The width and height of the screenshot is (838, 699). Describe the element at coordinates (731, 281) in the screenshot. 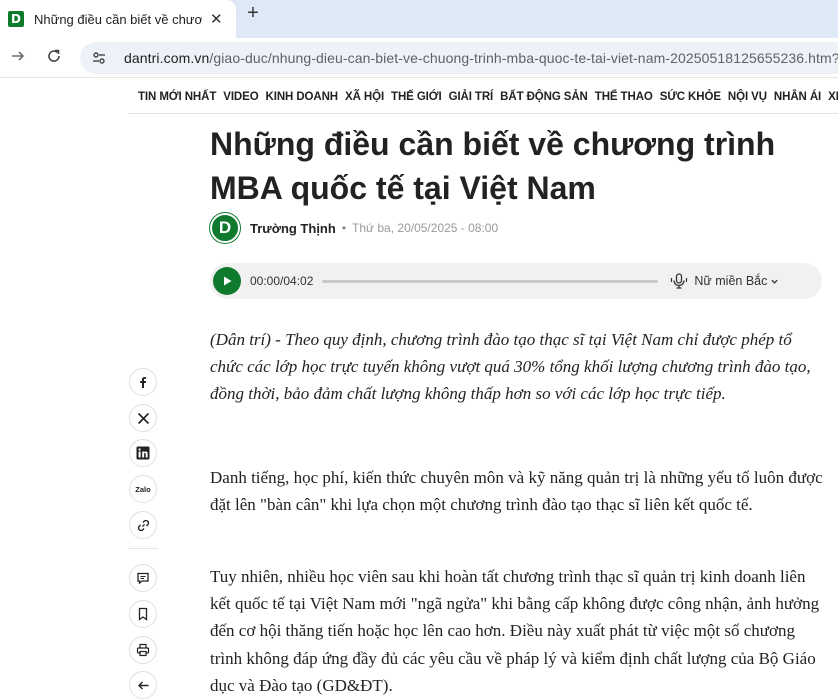

I see `voice-label: Nữ miền Bắc` at that location.